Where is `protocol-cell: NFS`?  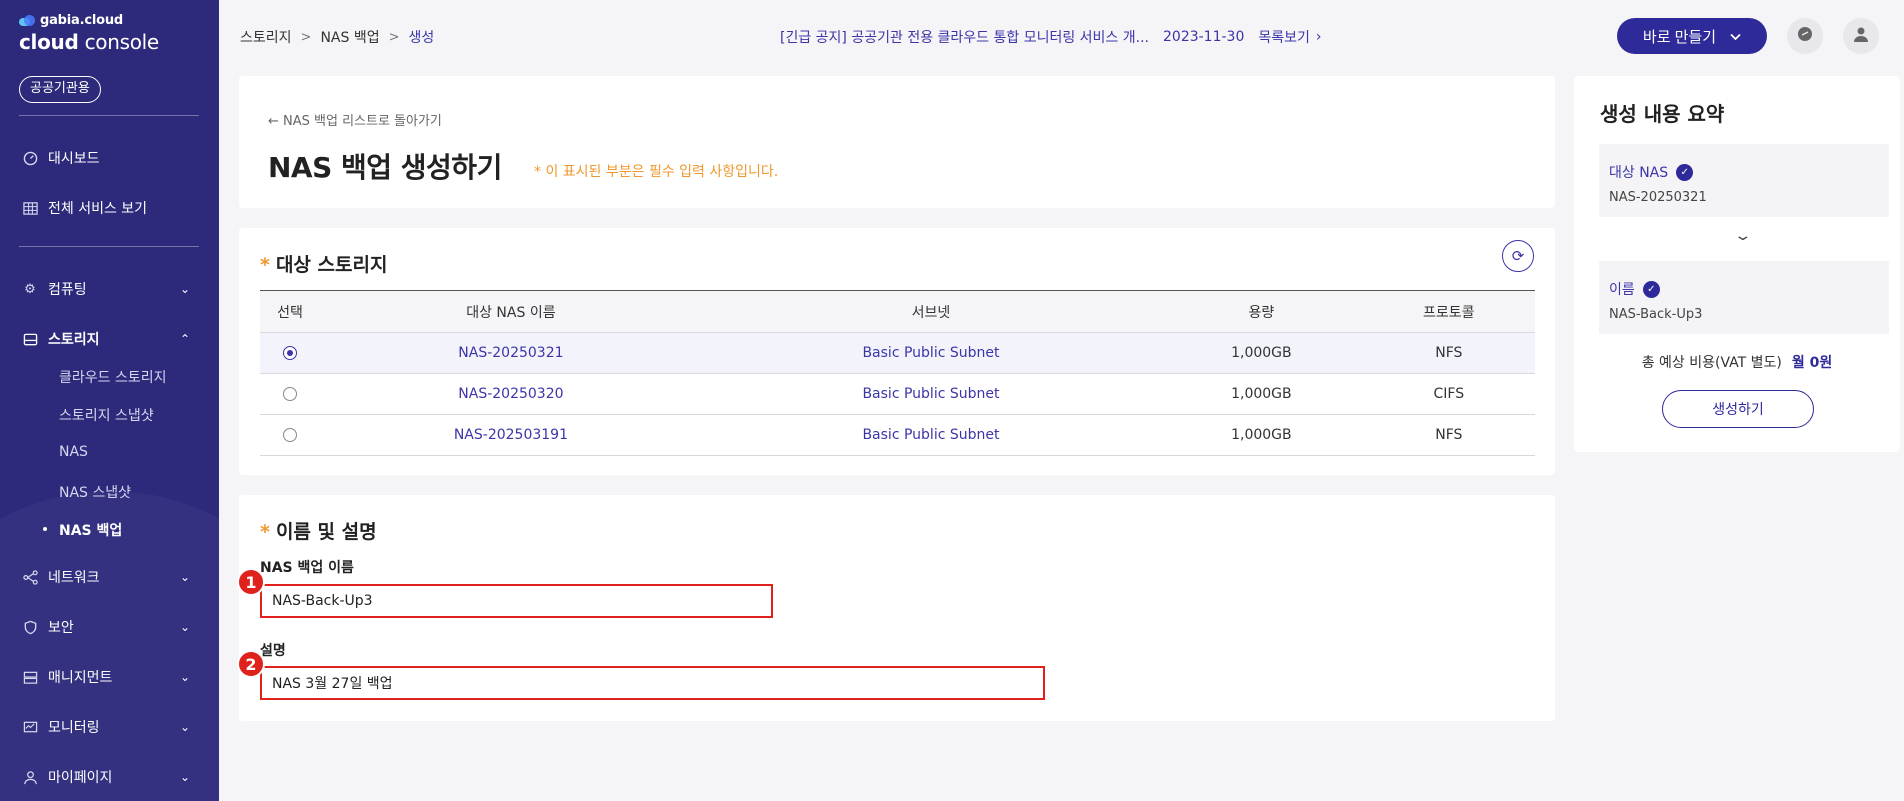
protocol-cell: NFS is located at coordinates (1448, 435).